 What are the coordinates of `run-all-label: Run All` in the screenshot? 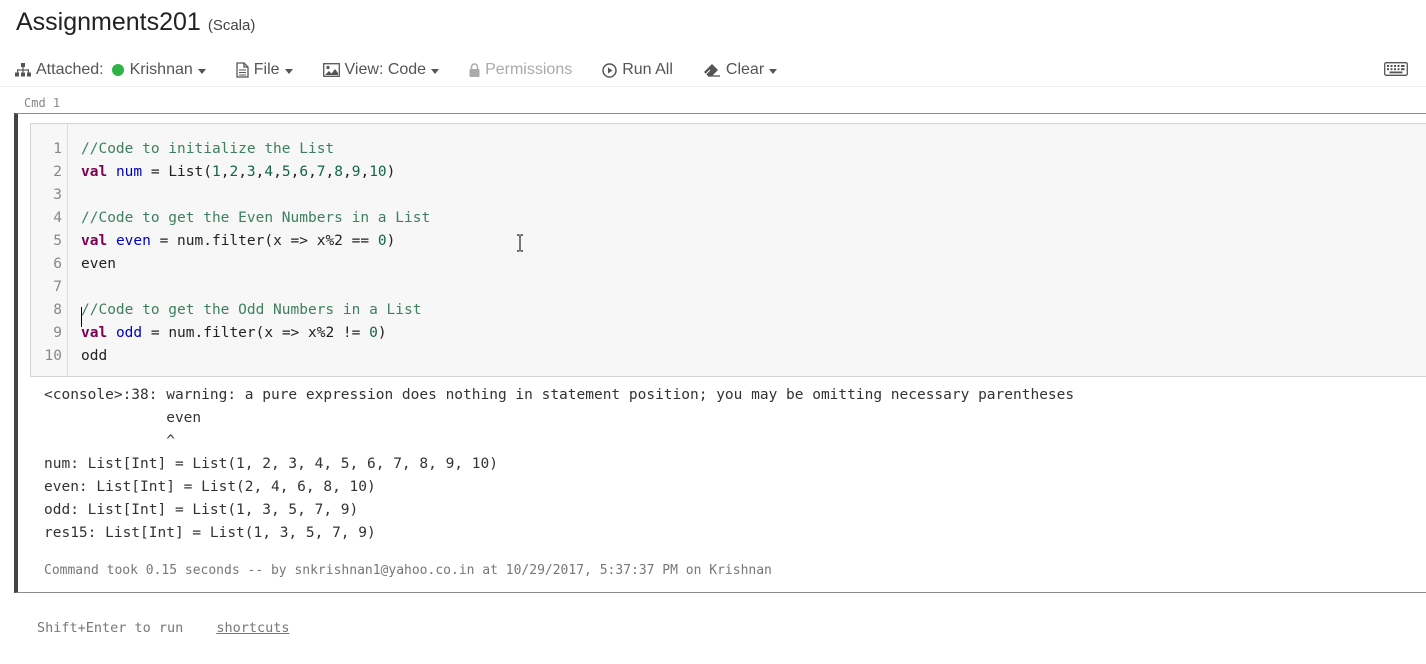 It's located at (647, 69).